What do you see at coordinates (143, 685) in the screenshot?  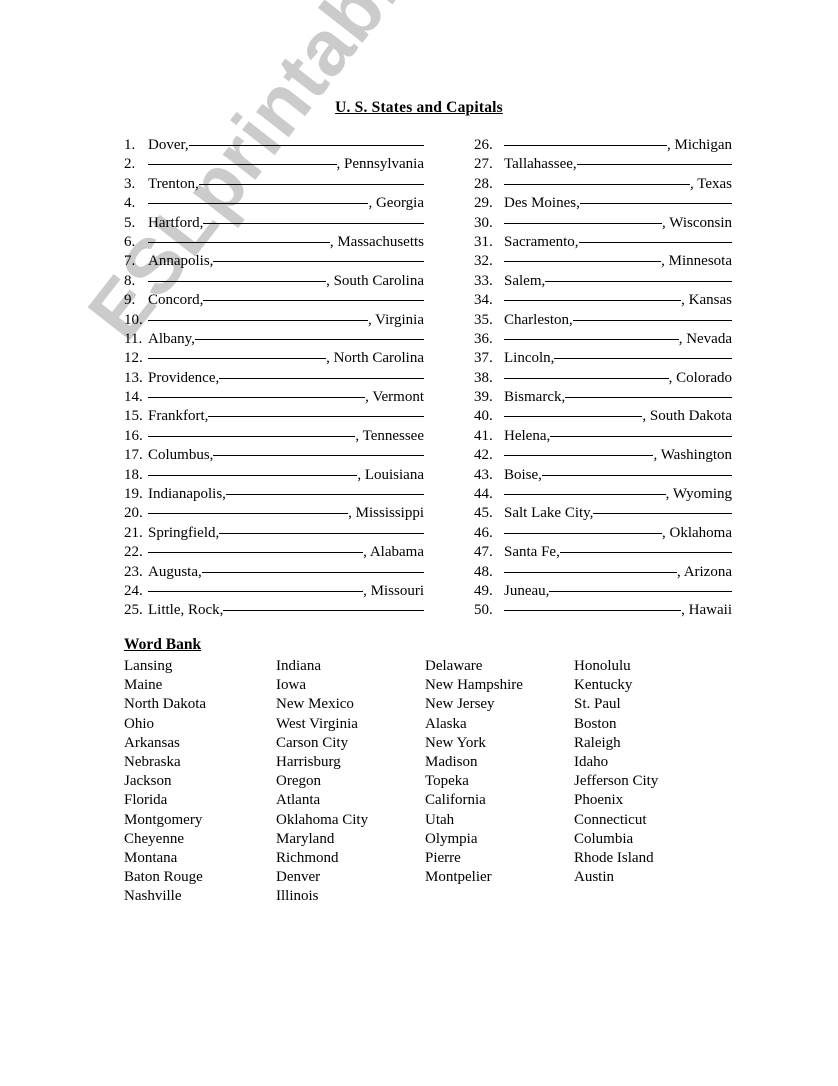 I see `word-bank-item: Maine` at bounding box center [143, 685].